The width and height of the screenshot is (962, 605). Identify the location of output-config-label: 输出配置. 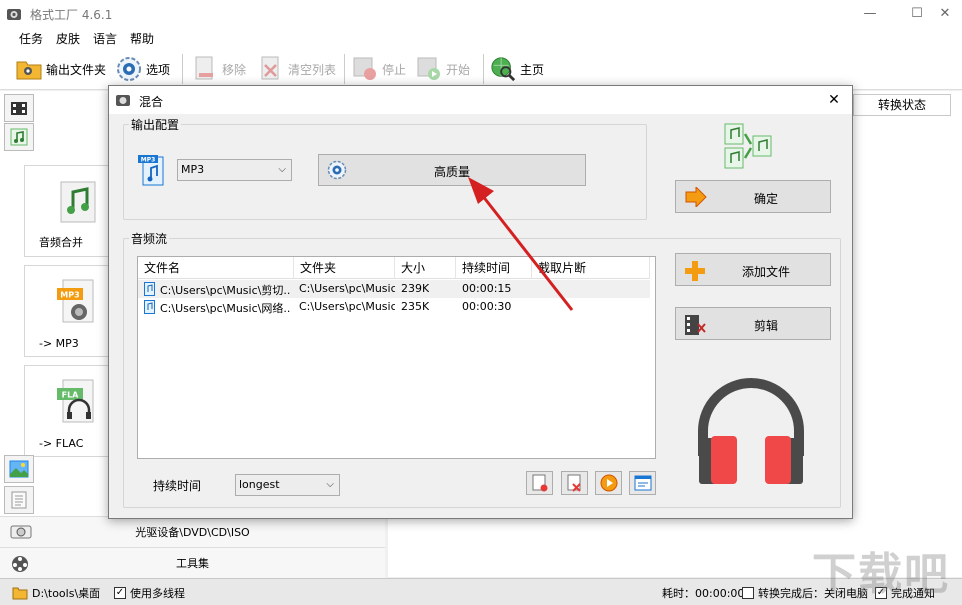
(155, 124).